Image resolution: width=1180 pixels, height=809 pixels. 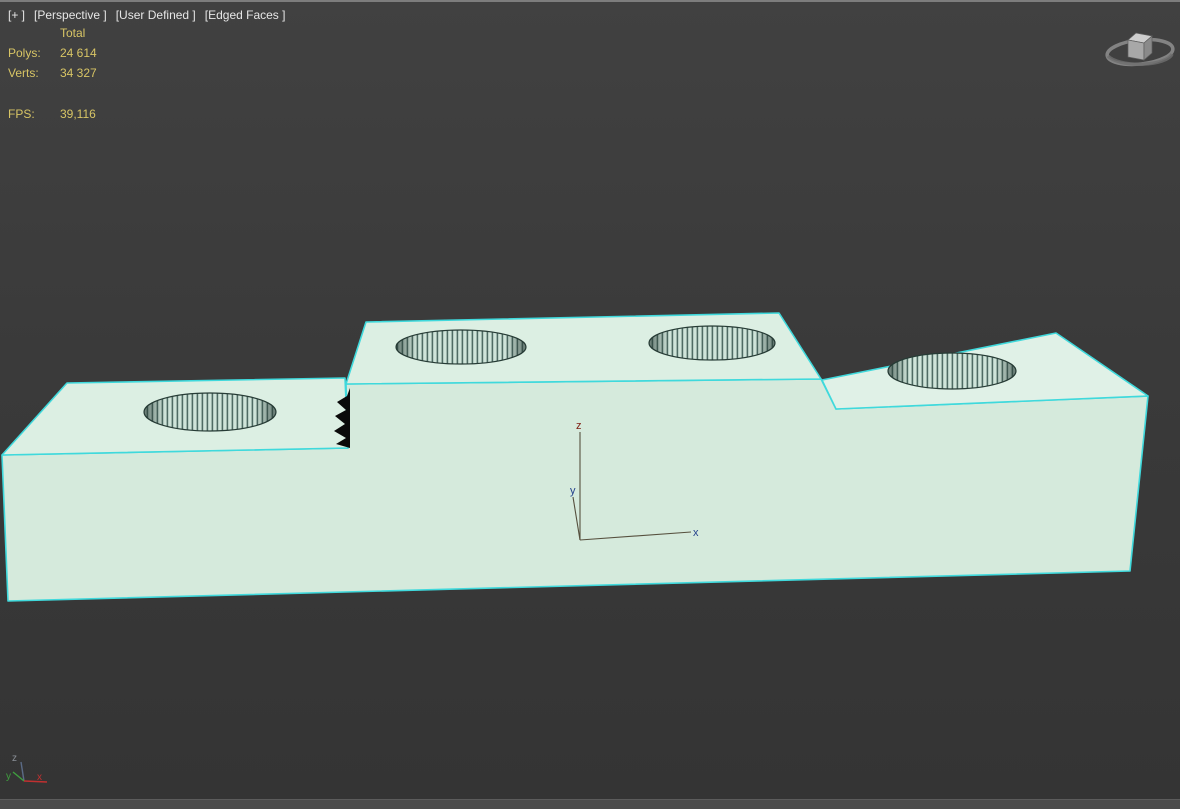 What do you see at coordinates (590, 804) in the screenshot?
I see `viewport-bottom-edge` at bounding box center [590, 804].